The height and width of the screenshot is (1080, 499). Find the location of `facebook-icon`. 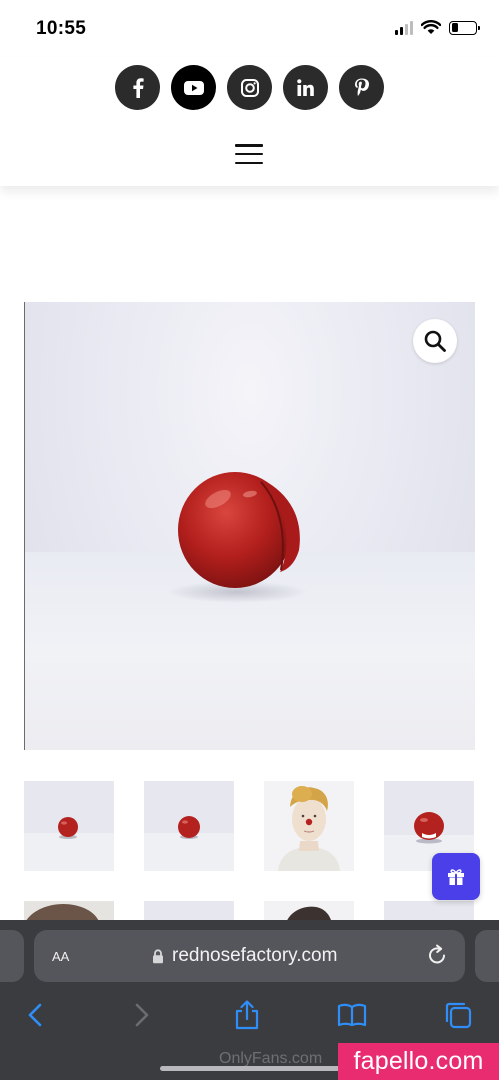

facebook-icon is located at coordinates (138, 87).